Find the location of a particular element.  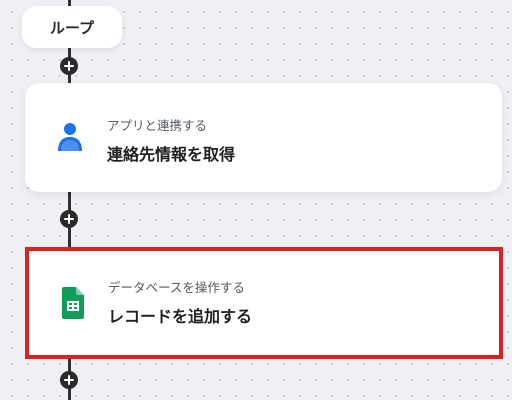

loop-node-label: ループ is located at coordinates (72, 27).